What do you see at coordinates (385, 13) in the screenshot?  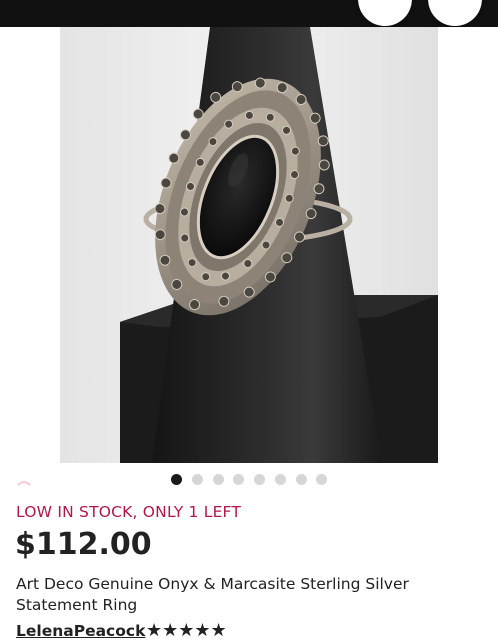 I see `share-button` at bounding box center [385, 13].